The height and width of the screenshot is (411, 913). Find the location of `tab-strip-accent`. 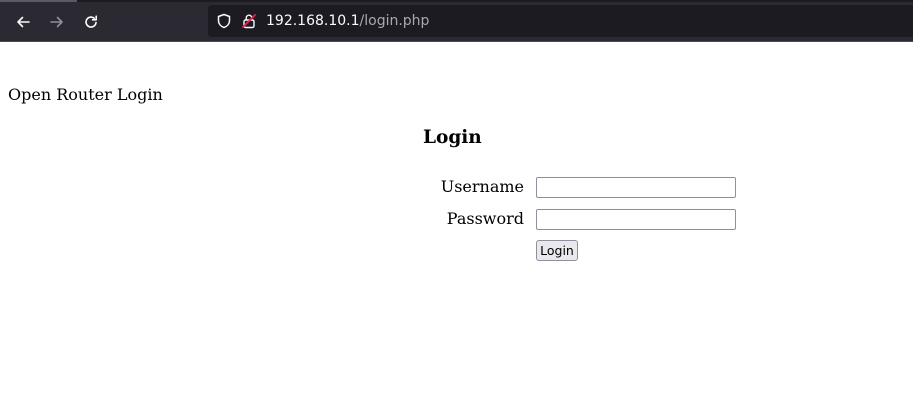

tab-strip-accent is located at coordinates (38, 1).